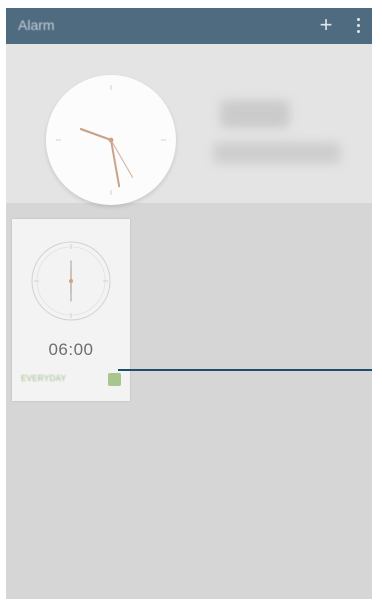 The width and height of the screenshot is (382, 609). Describe the element at coordinates (44, 378) in the screenshot. I see `alarm-repeat-label: EVERYDAY` at that location.